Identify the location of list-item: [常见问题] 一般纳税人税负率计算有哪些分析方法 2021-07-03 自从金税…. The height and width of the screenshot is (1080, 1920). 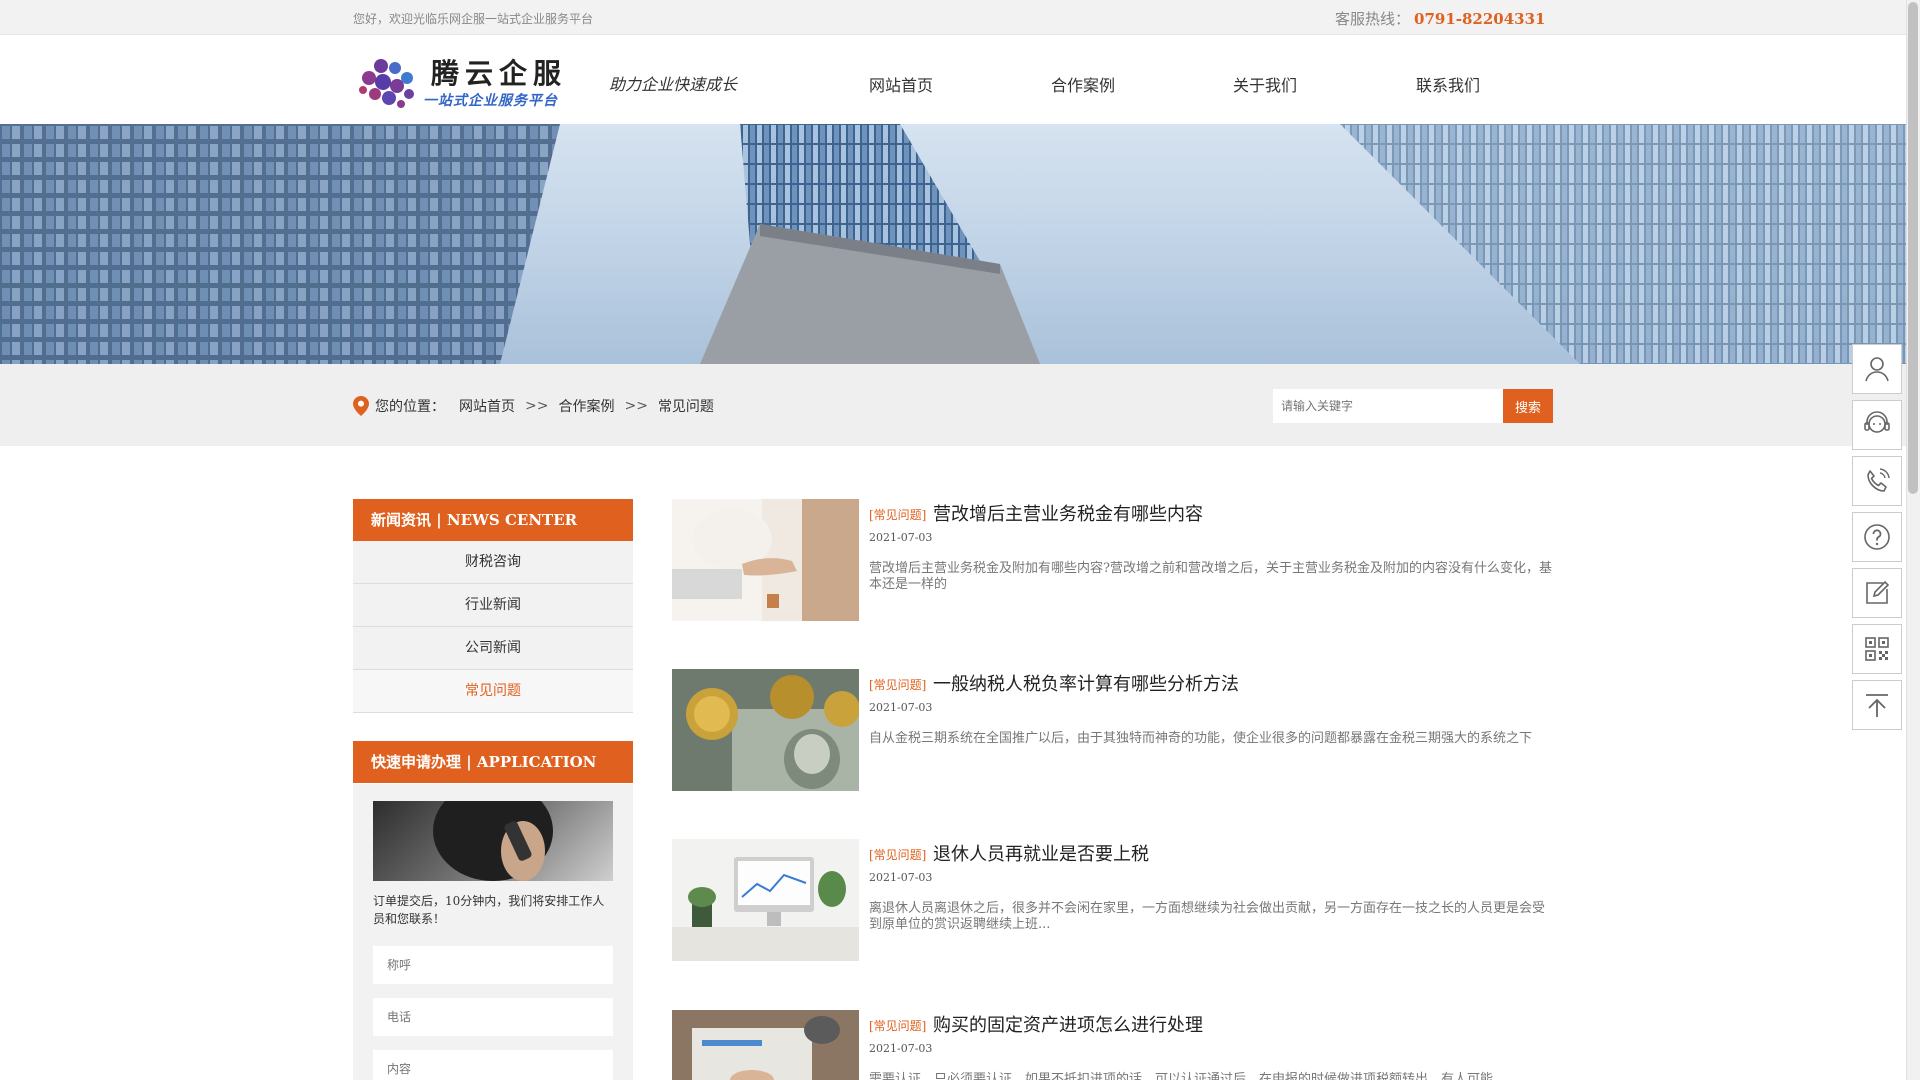
(1112, 730).